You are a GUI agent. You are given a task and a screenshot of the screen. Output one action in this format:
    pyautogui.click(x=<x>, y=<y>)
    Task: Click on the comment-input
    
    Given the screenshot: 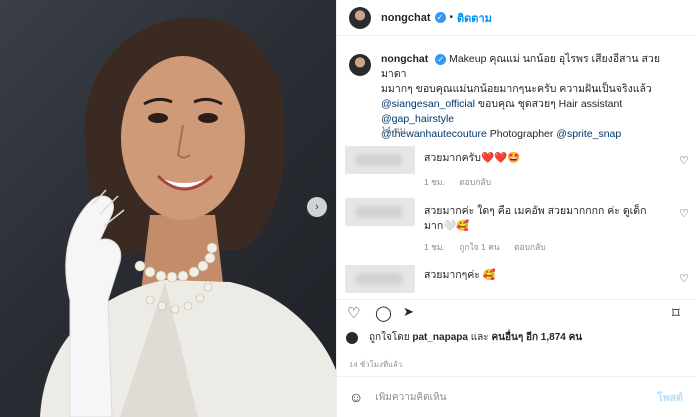 What is the action you would take?
    pyautogui.click(x=500, y=397)
    